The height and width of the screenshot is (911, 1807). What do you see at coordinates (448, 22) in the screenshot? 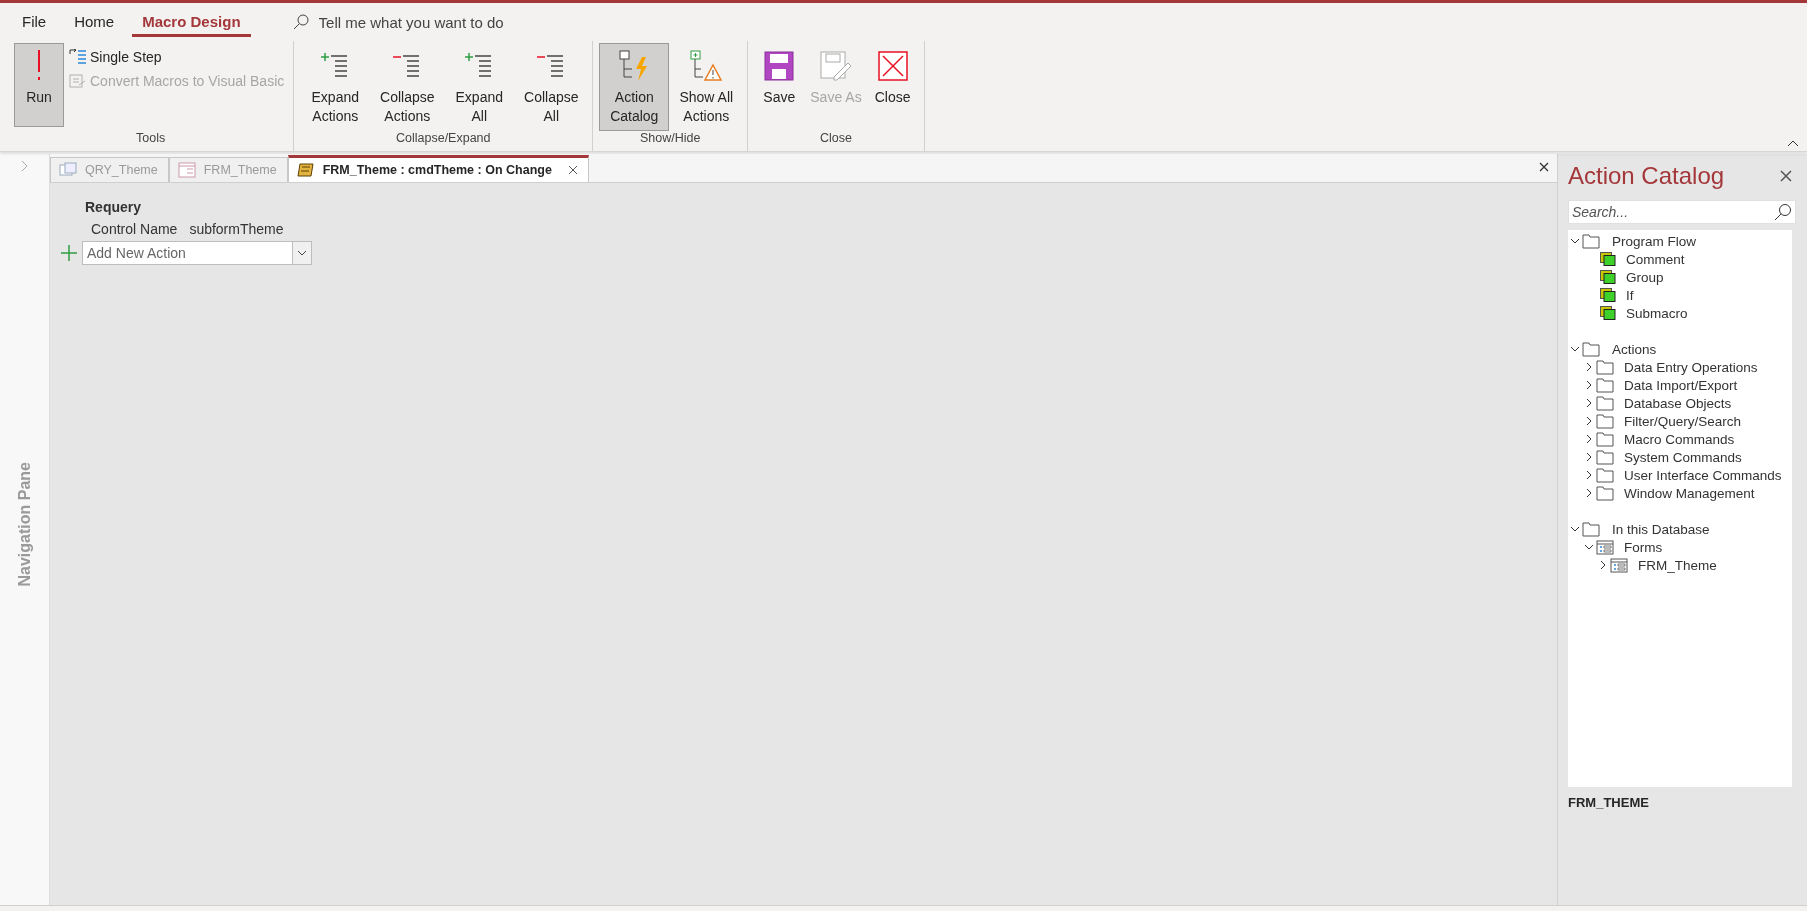
I see `tell-me-field: Tell me what you want to do` at bounding box center [448, 22].